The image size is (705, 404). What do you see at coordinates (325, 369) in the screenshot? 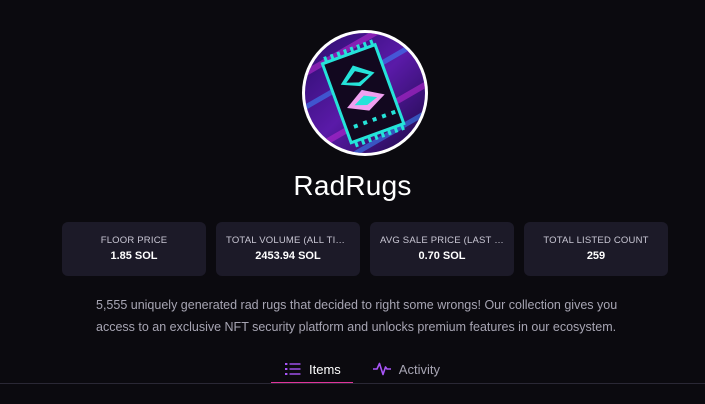
I see `tab-label: Items` at bounding box center [325, 369].